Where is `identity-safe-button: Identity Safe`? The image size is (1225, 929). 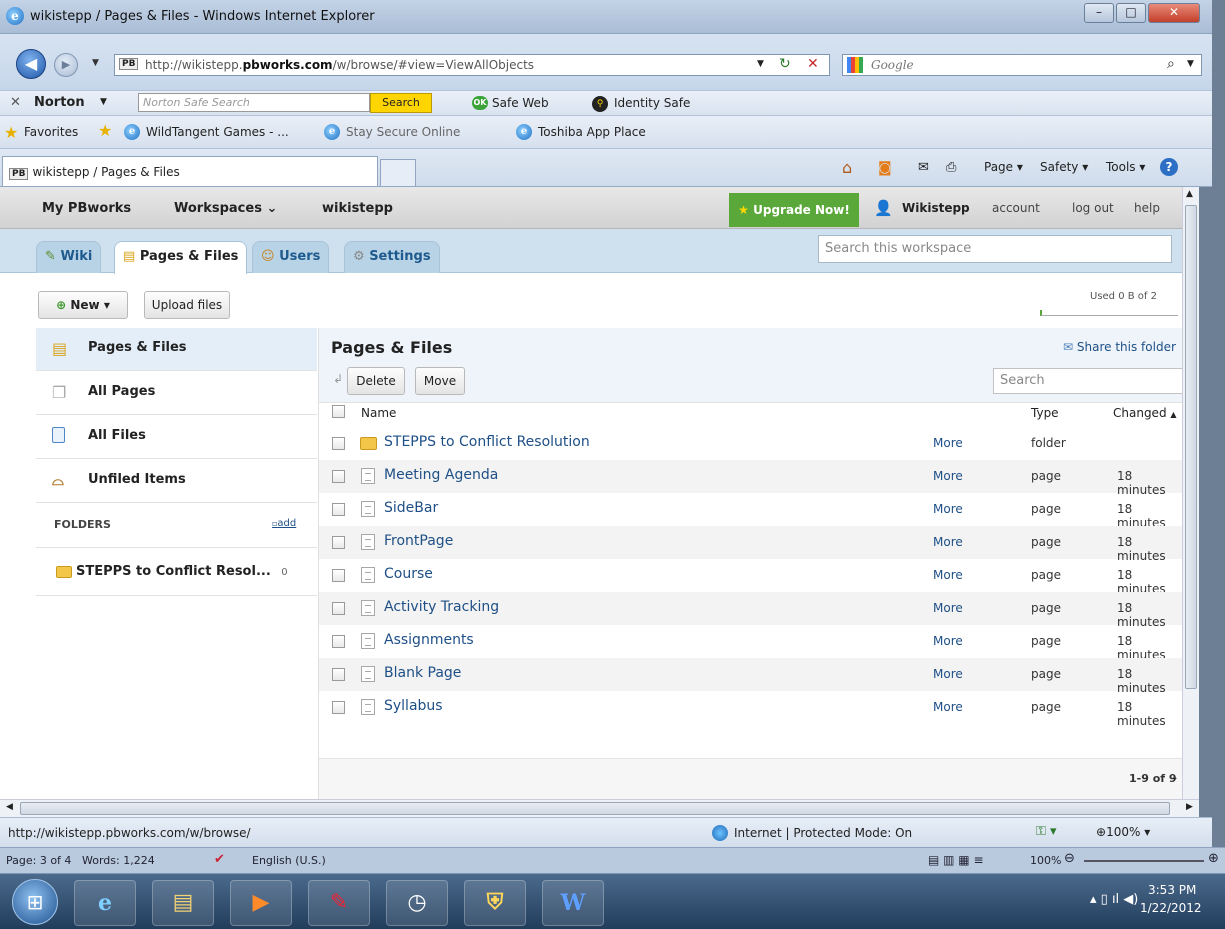
identity-safe-button: Identity Safe is located at coordinates (652, 103).